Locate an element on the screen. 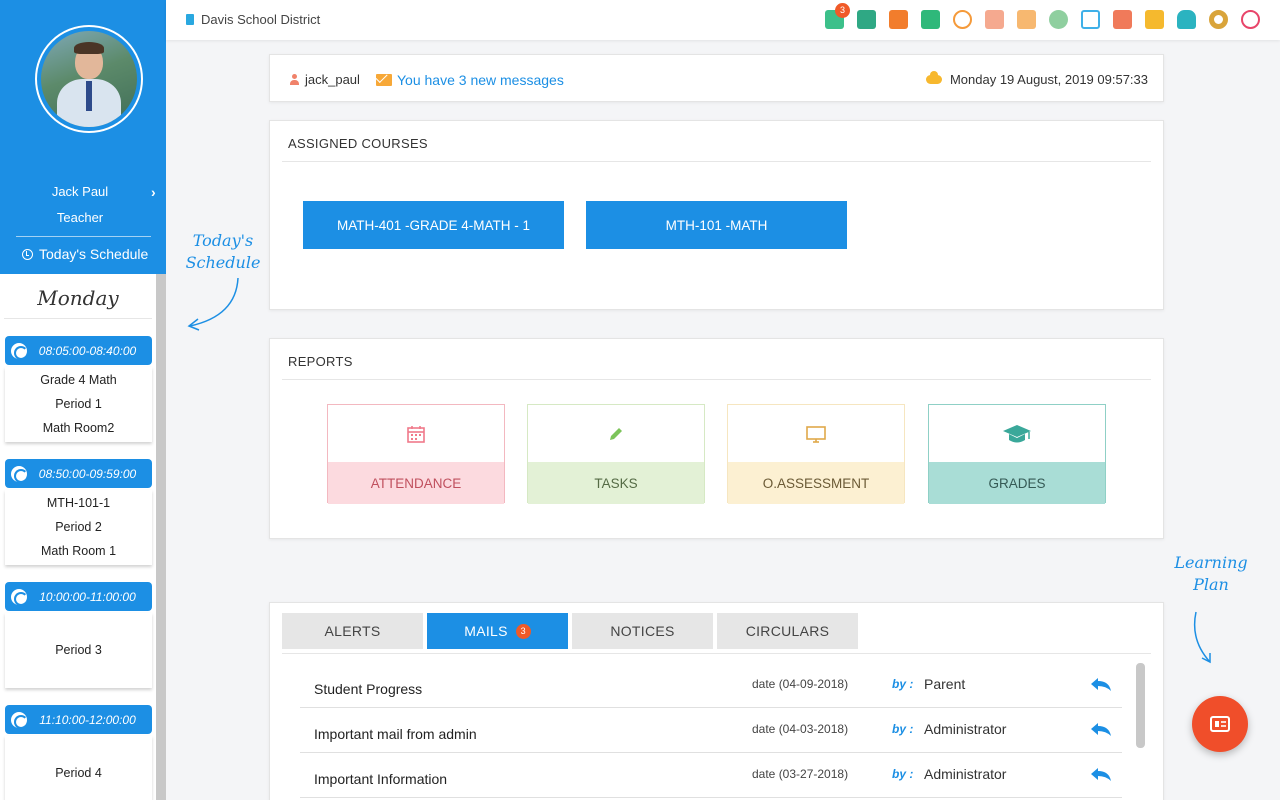 The height and width of the screenshot is (800, 1280). user-icon is located at coordinates (294, 79).